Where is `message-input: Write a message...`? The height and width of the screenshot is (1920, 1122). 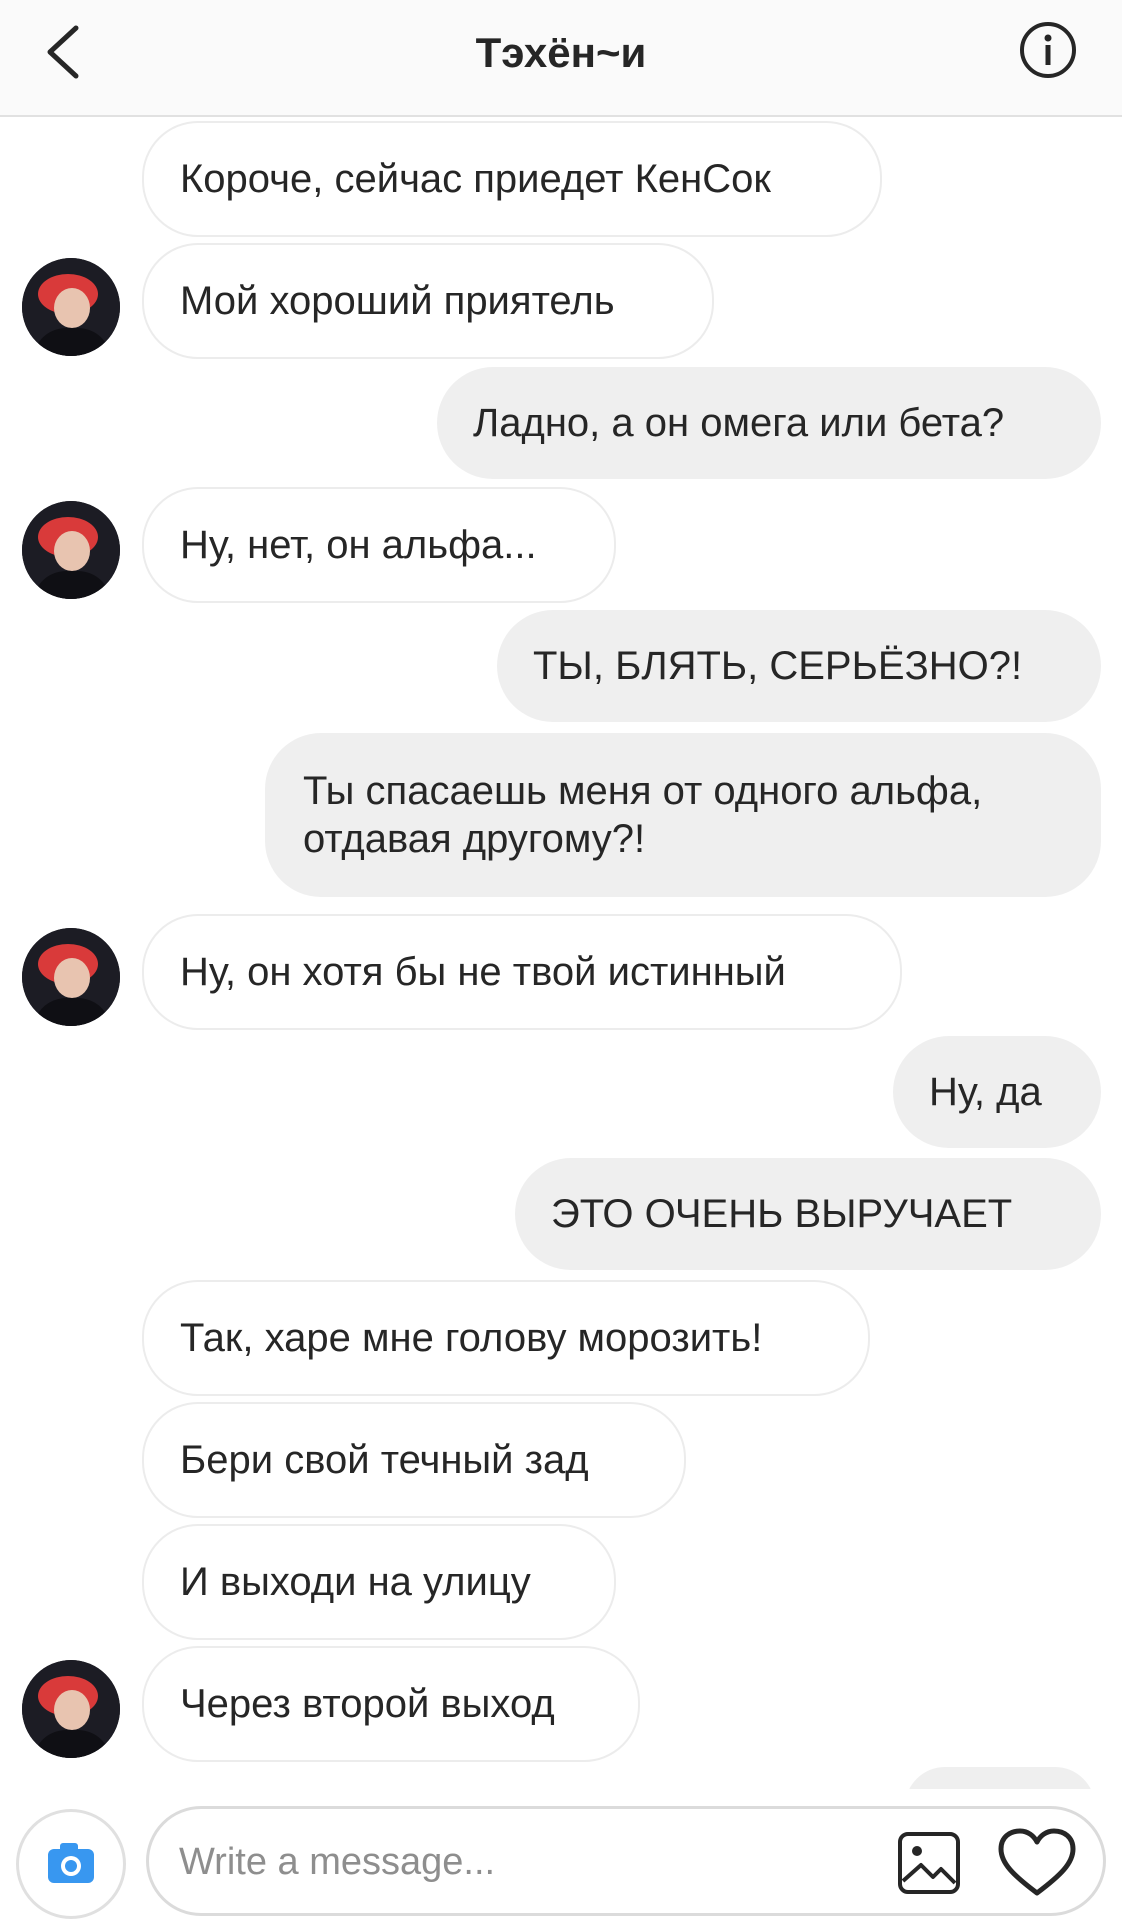 message-input: Write a message... is located at coordinates (626, 1861).